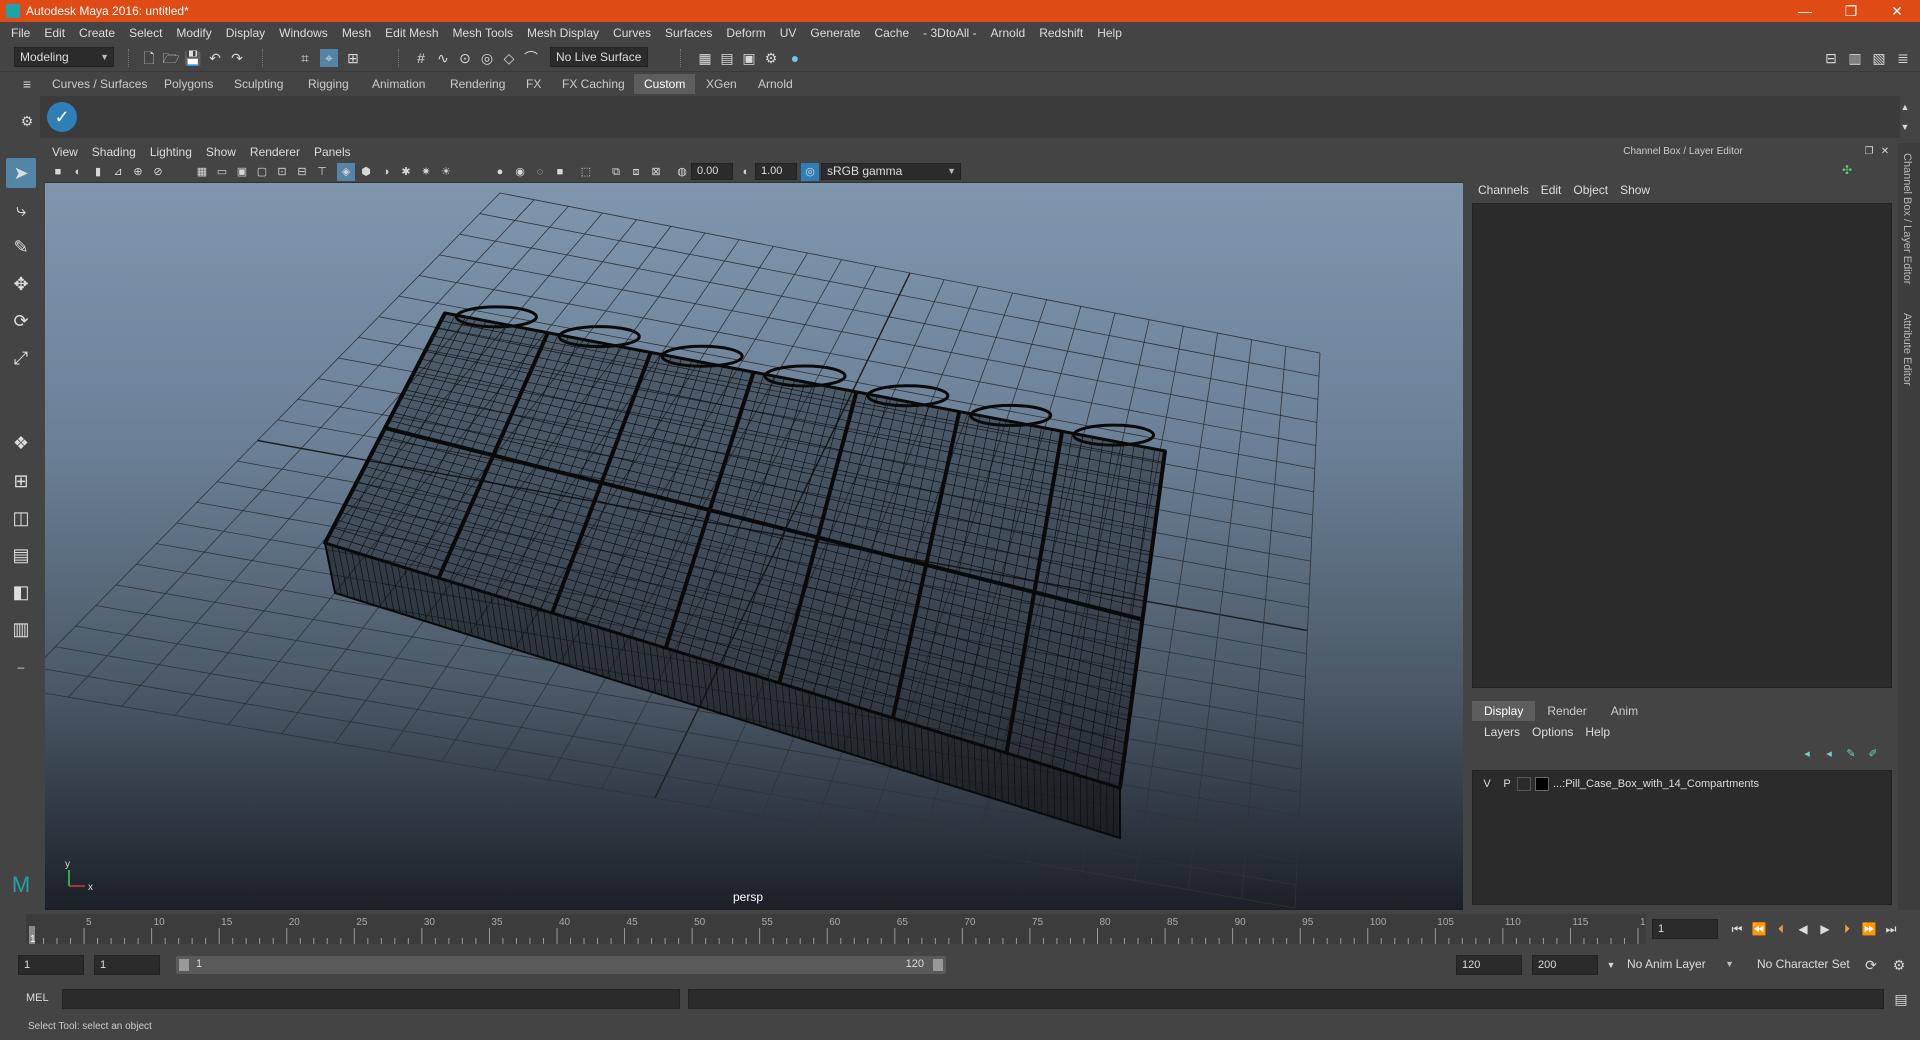 This screenshot has height=1040, width=1920. What do you see at coordinates (356, 33) in the screenshot?
I see `menu-mesh: Mesh` at bounding box center [356, 33].